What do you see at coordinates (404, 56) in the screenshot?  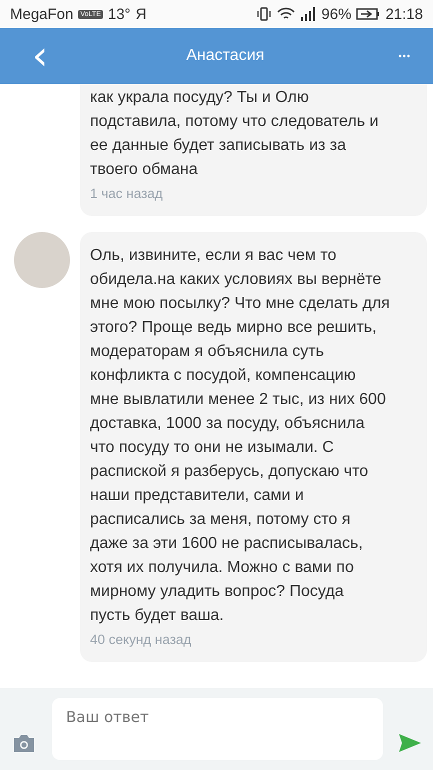 I see `menu-button: •••` at bounding box center [404, 56].